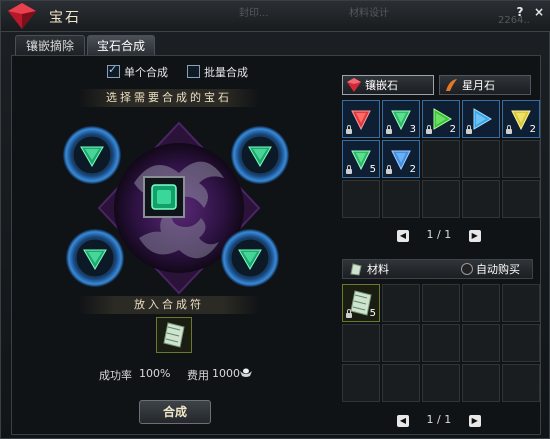 This screenshot has height=439, width=550. I want to click on gem-inventory-grid: 3 2 2 5 2, so click(441, 159).